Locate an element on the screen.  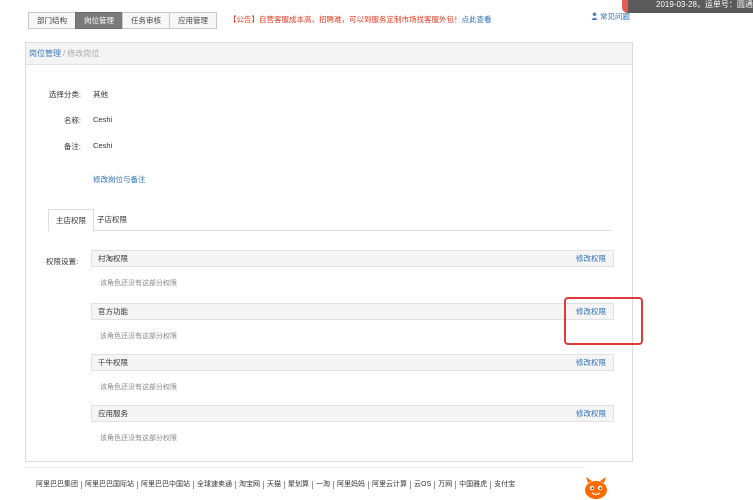
name-label: 名称: is located at coordinates (72, 120).